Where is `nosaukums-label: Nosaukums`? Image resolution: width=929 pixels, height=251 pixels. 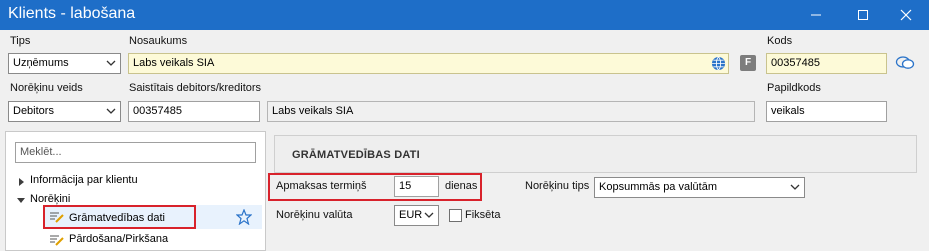
nosaukums-label: Nosaukums is located at coordinates (158, 41).